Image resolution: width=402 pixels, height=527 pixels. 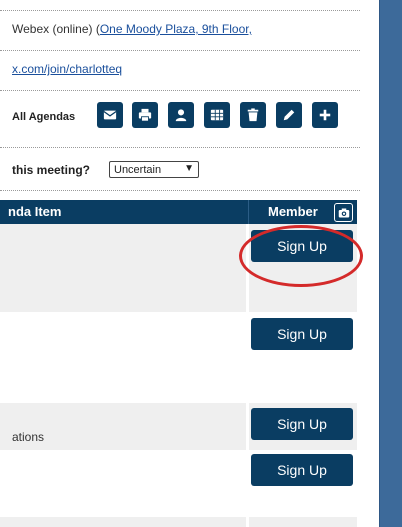 What do you see at coordinates (343, 212) in the screenshot?
I see `camera-icon` at bounding box center [343, 212].